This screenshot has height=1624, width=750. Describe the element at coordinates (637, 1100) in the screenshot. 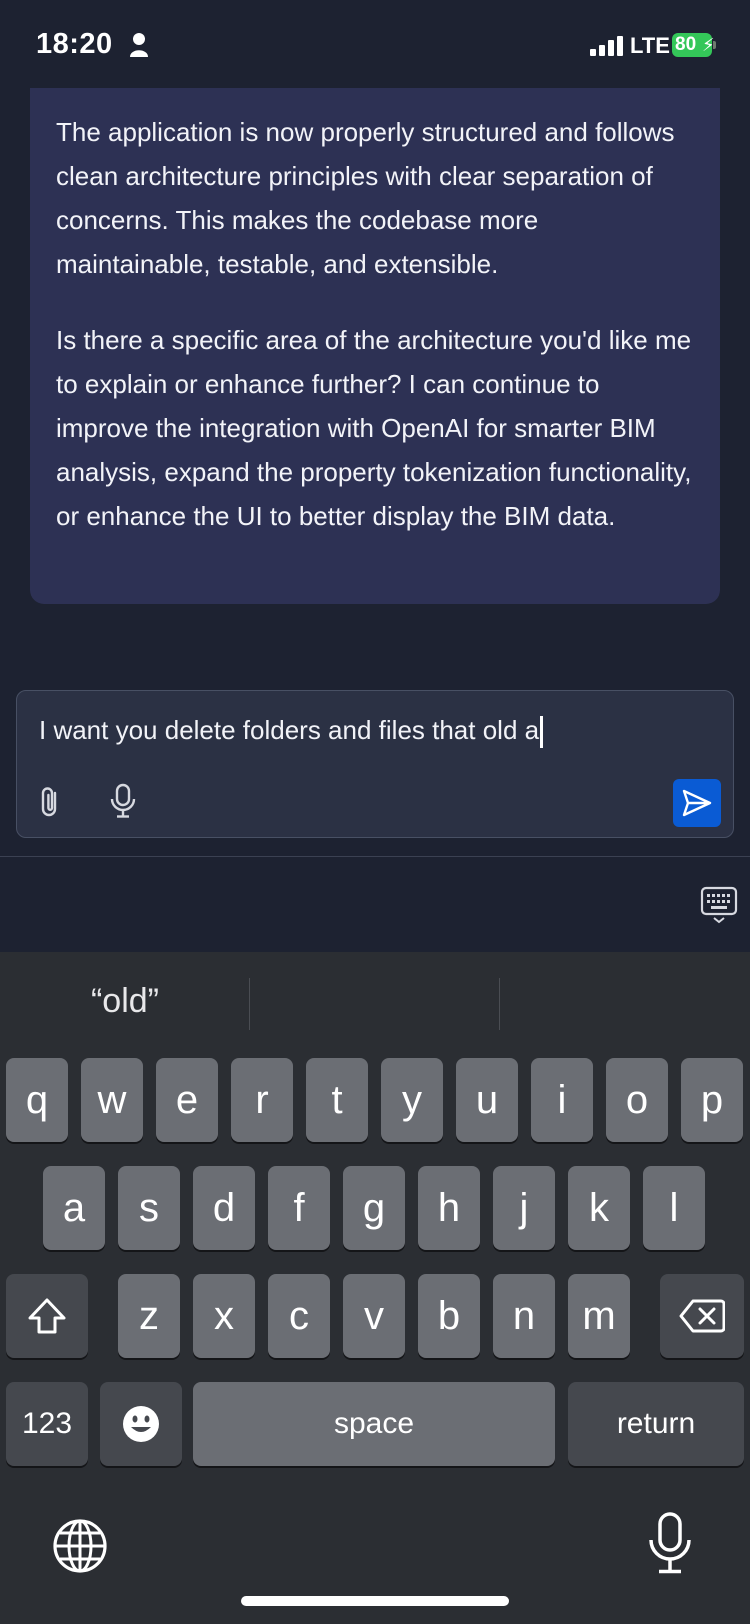

I see `key-o: o` at that location.